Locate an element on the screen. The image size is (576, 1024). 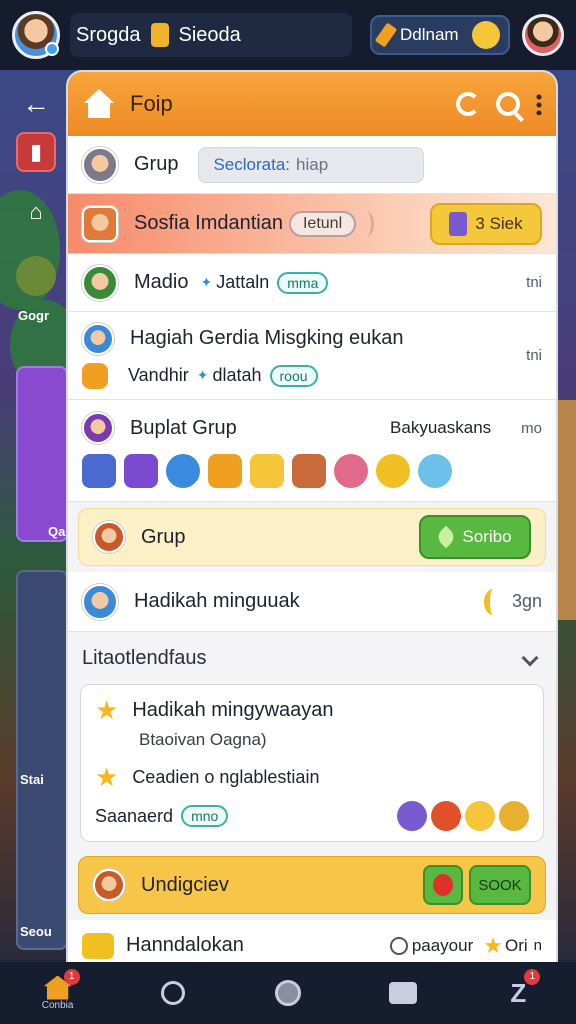
reward-row: Undigciev SOOK is located at coordinates (312, 885).